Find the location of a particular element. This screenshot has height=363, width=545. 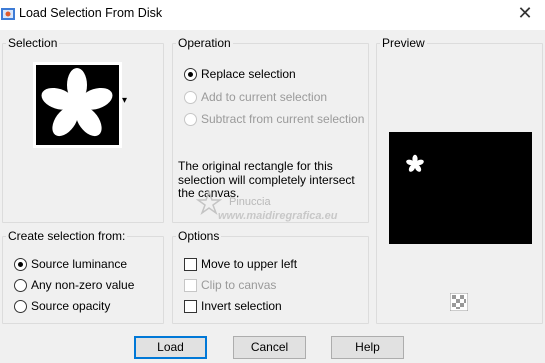

load-button: Load is located at coordinates (170, 347).